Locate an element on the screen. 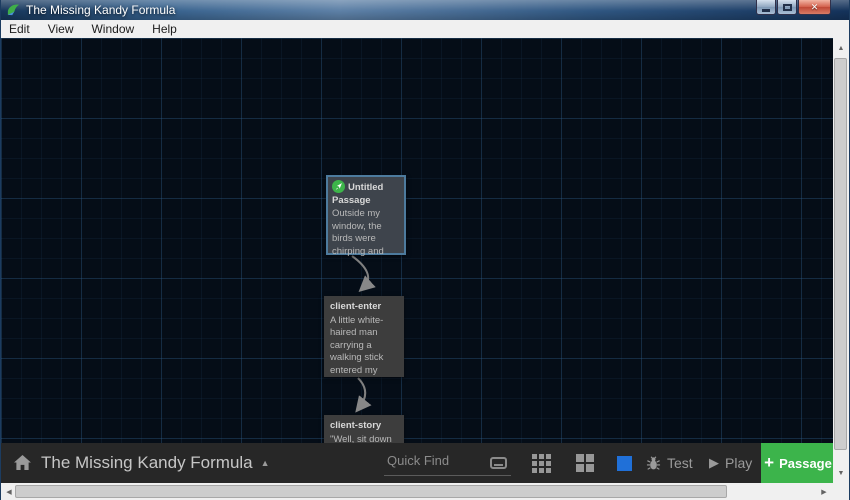 The height and width of the screenshot is (500, 850). minimize-button is located at coordinates (766, 7).